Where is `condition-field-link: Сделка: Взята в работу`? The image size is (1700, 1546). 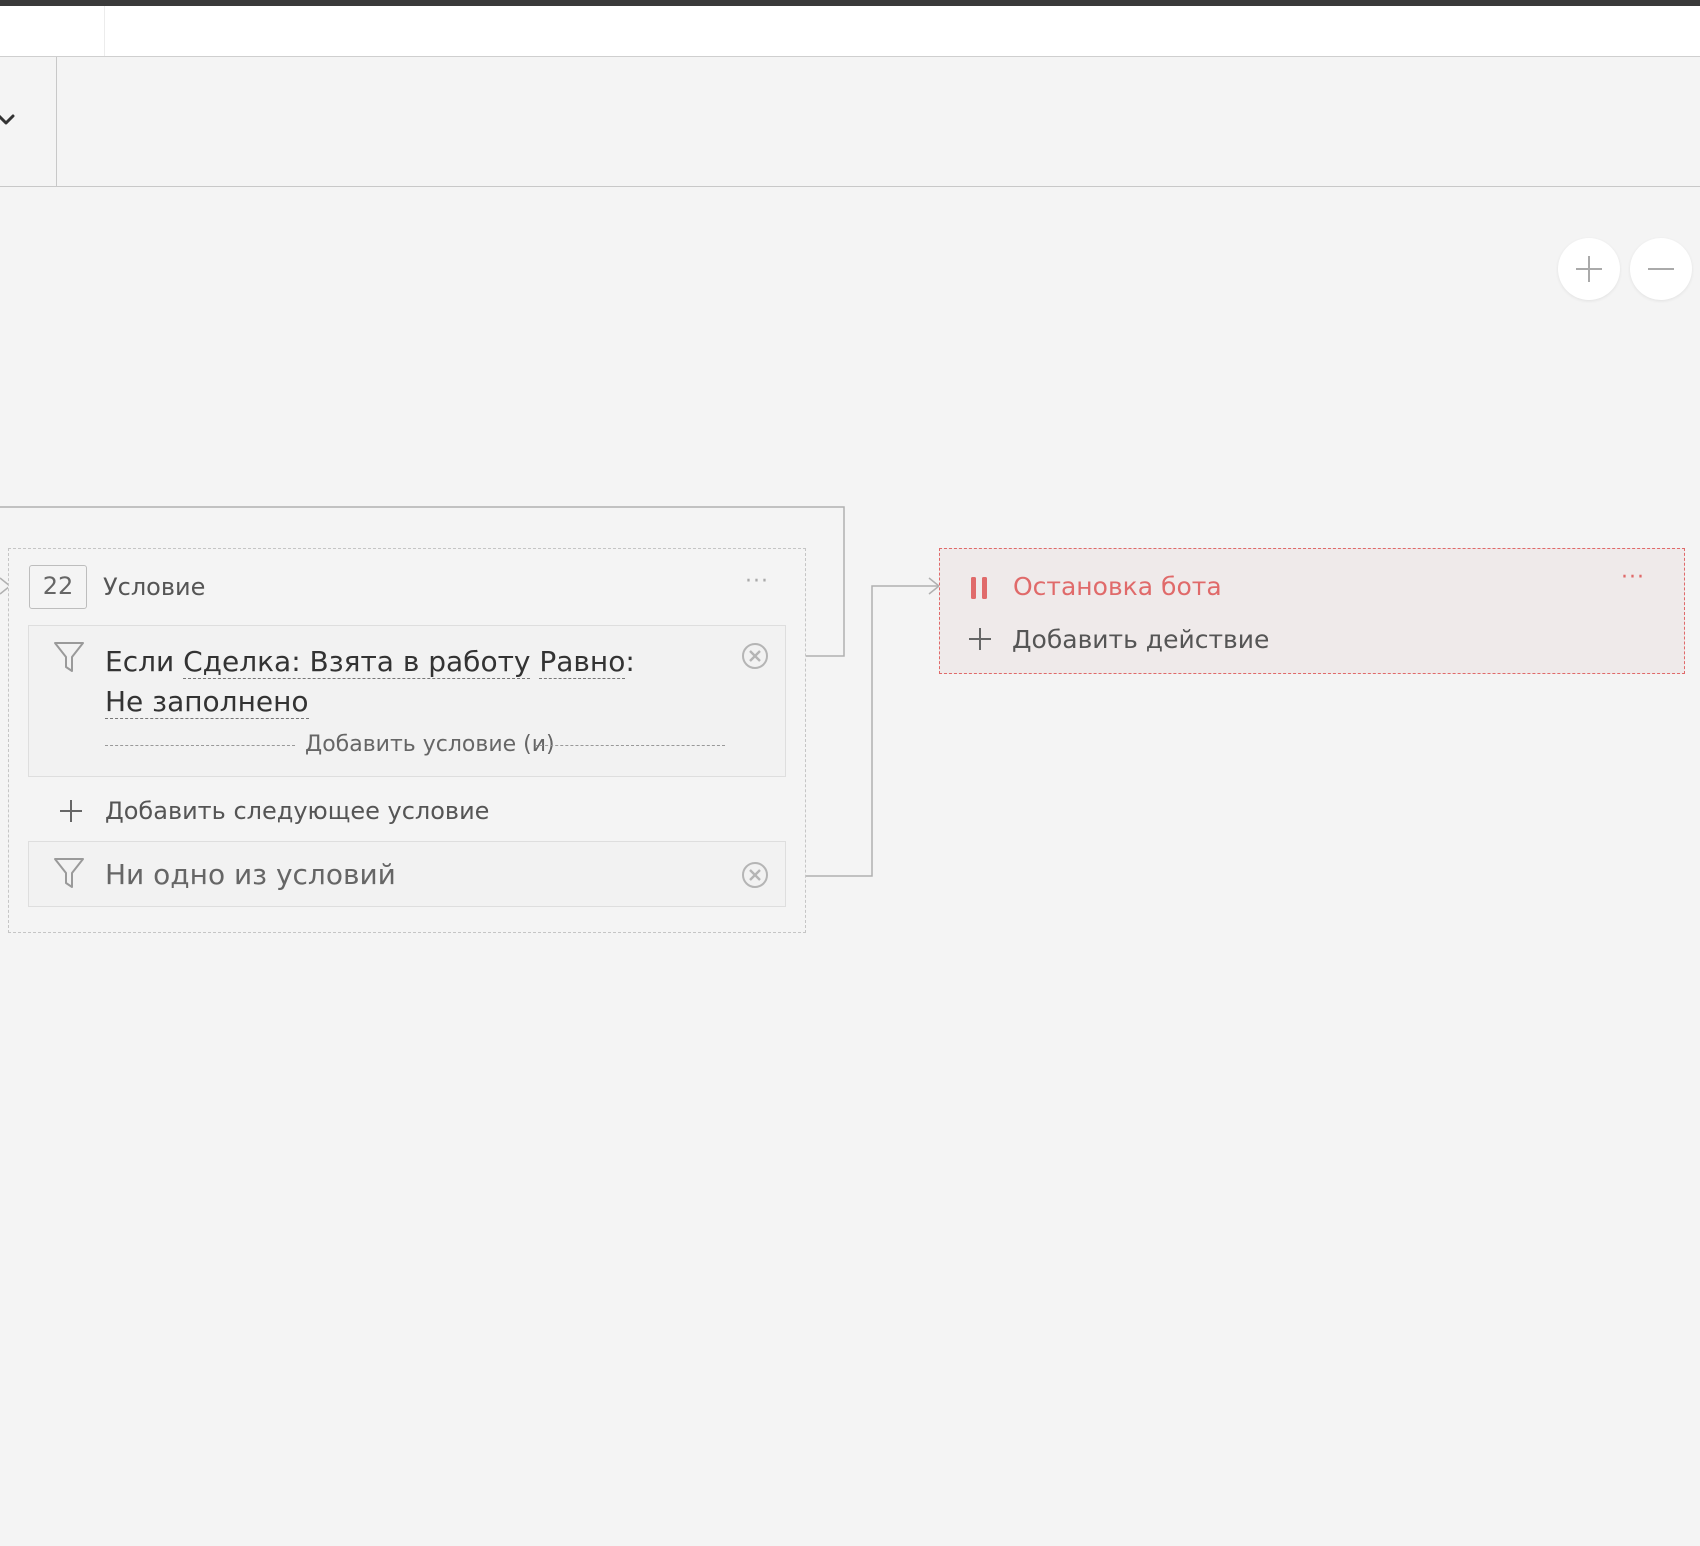 condition-field-link: Сделка: Взята в работу is located at coordinates (357, 662).